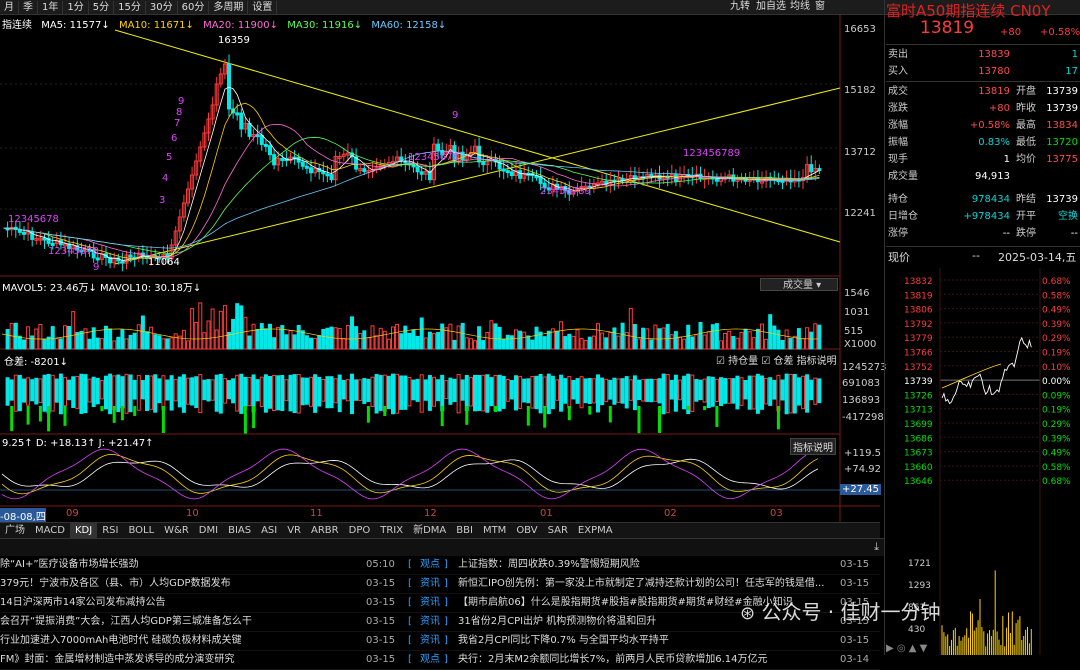  What do you see at coordinates (294, 530) in the screenshot?
I see `tab-9: VR` at bounding box center [294, 530].